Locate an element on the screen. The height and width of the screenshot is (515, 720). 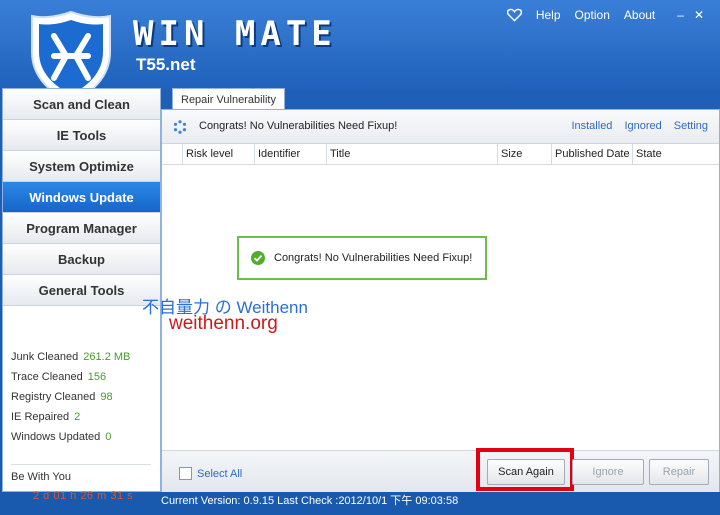
top-menu: Help Option About – ✕ is located at coordinates (605, 15).